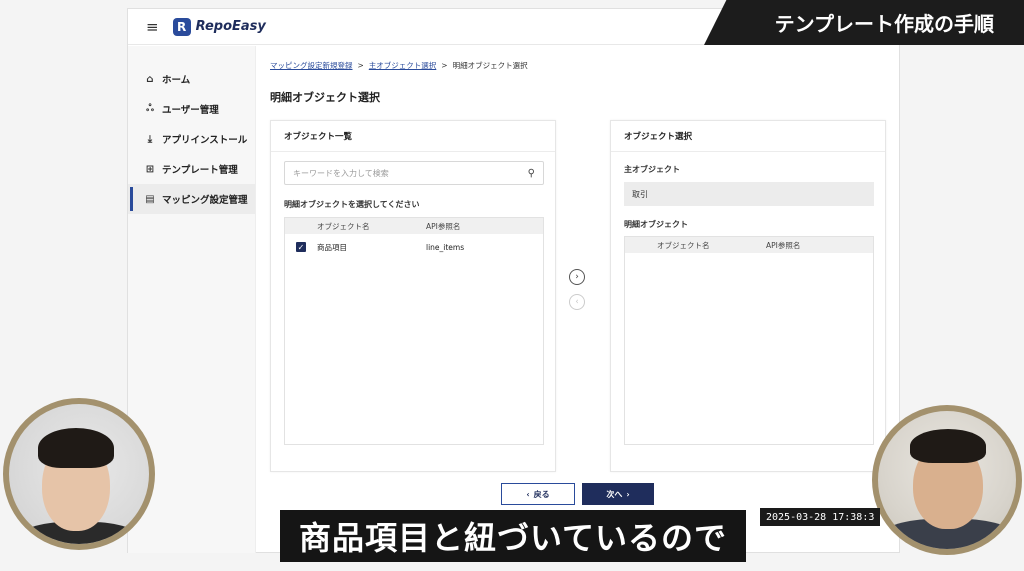  I want to click on main-object-label: 主オブジェクト, so click(652, 169).